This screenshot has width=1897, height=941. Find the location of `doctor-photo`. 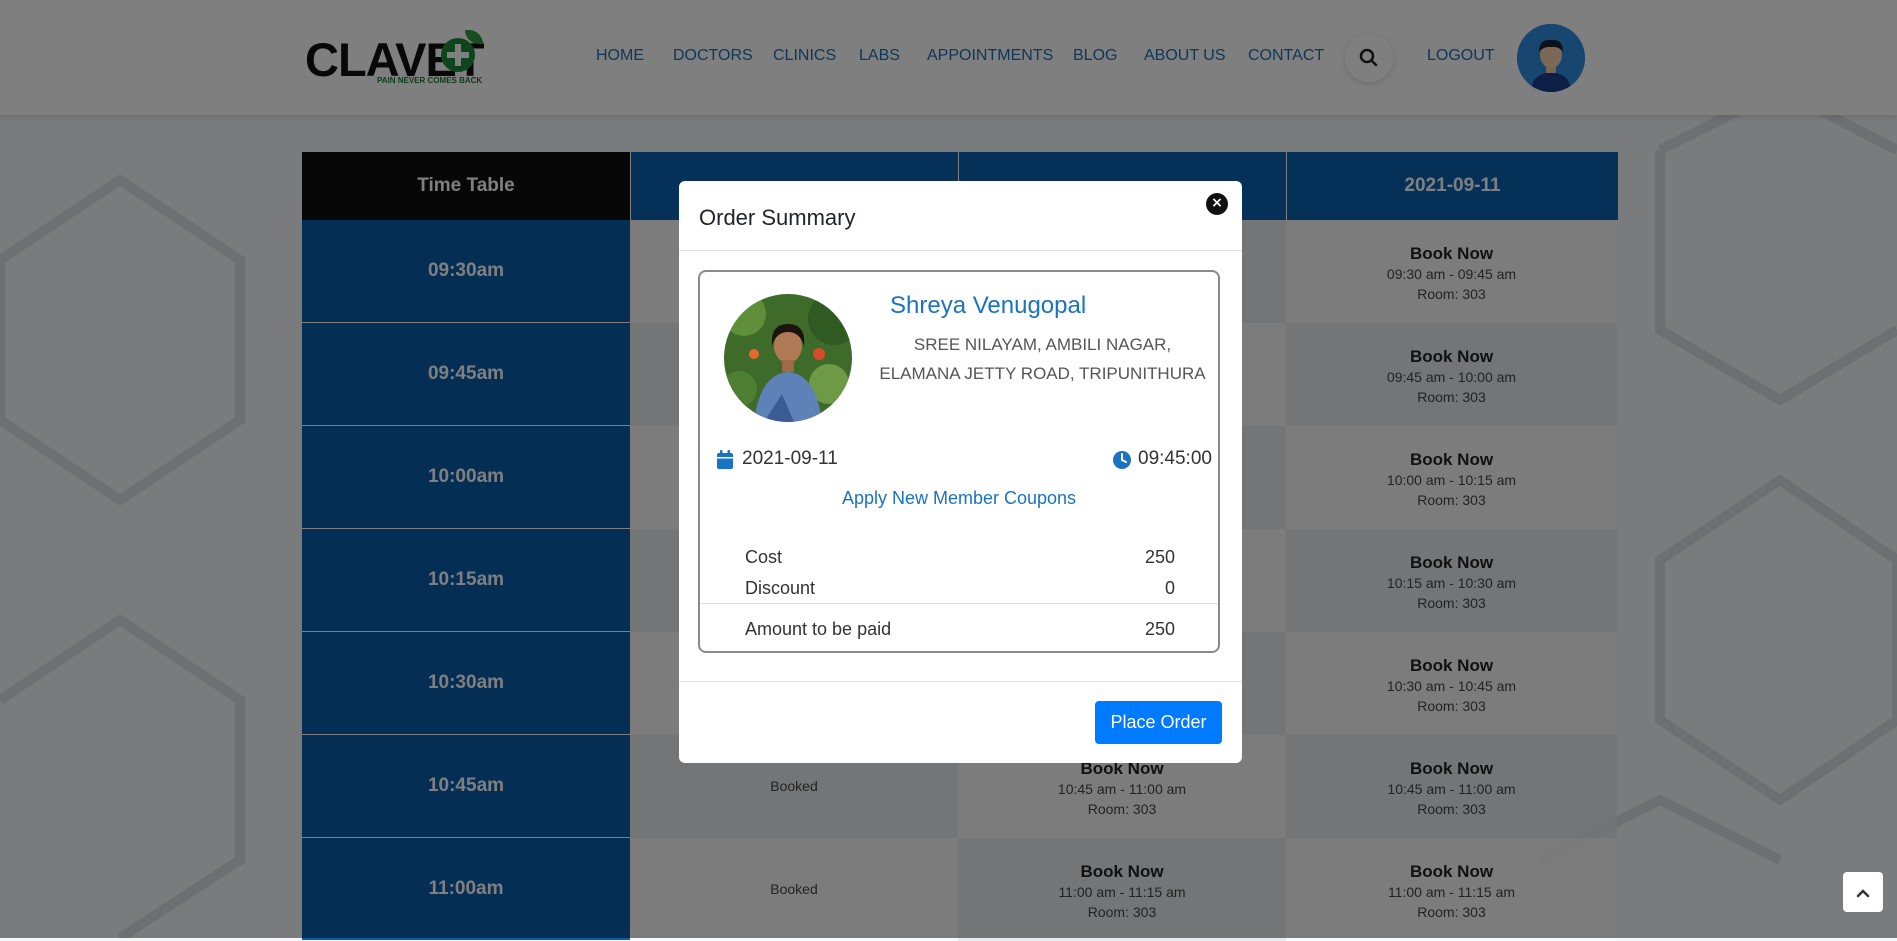

doctor-photo is located at coordinates (788, 358).